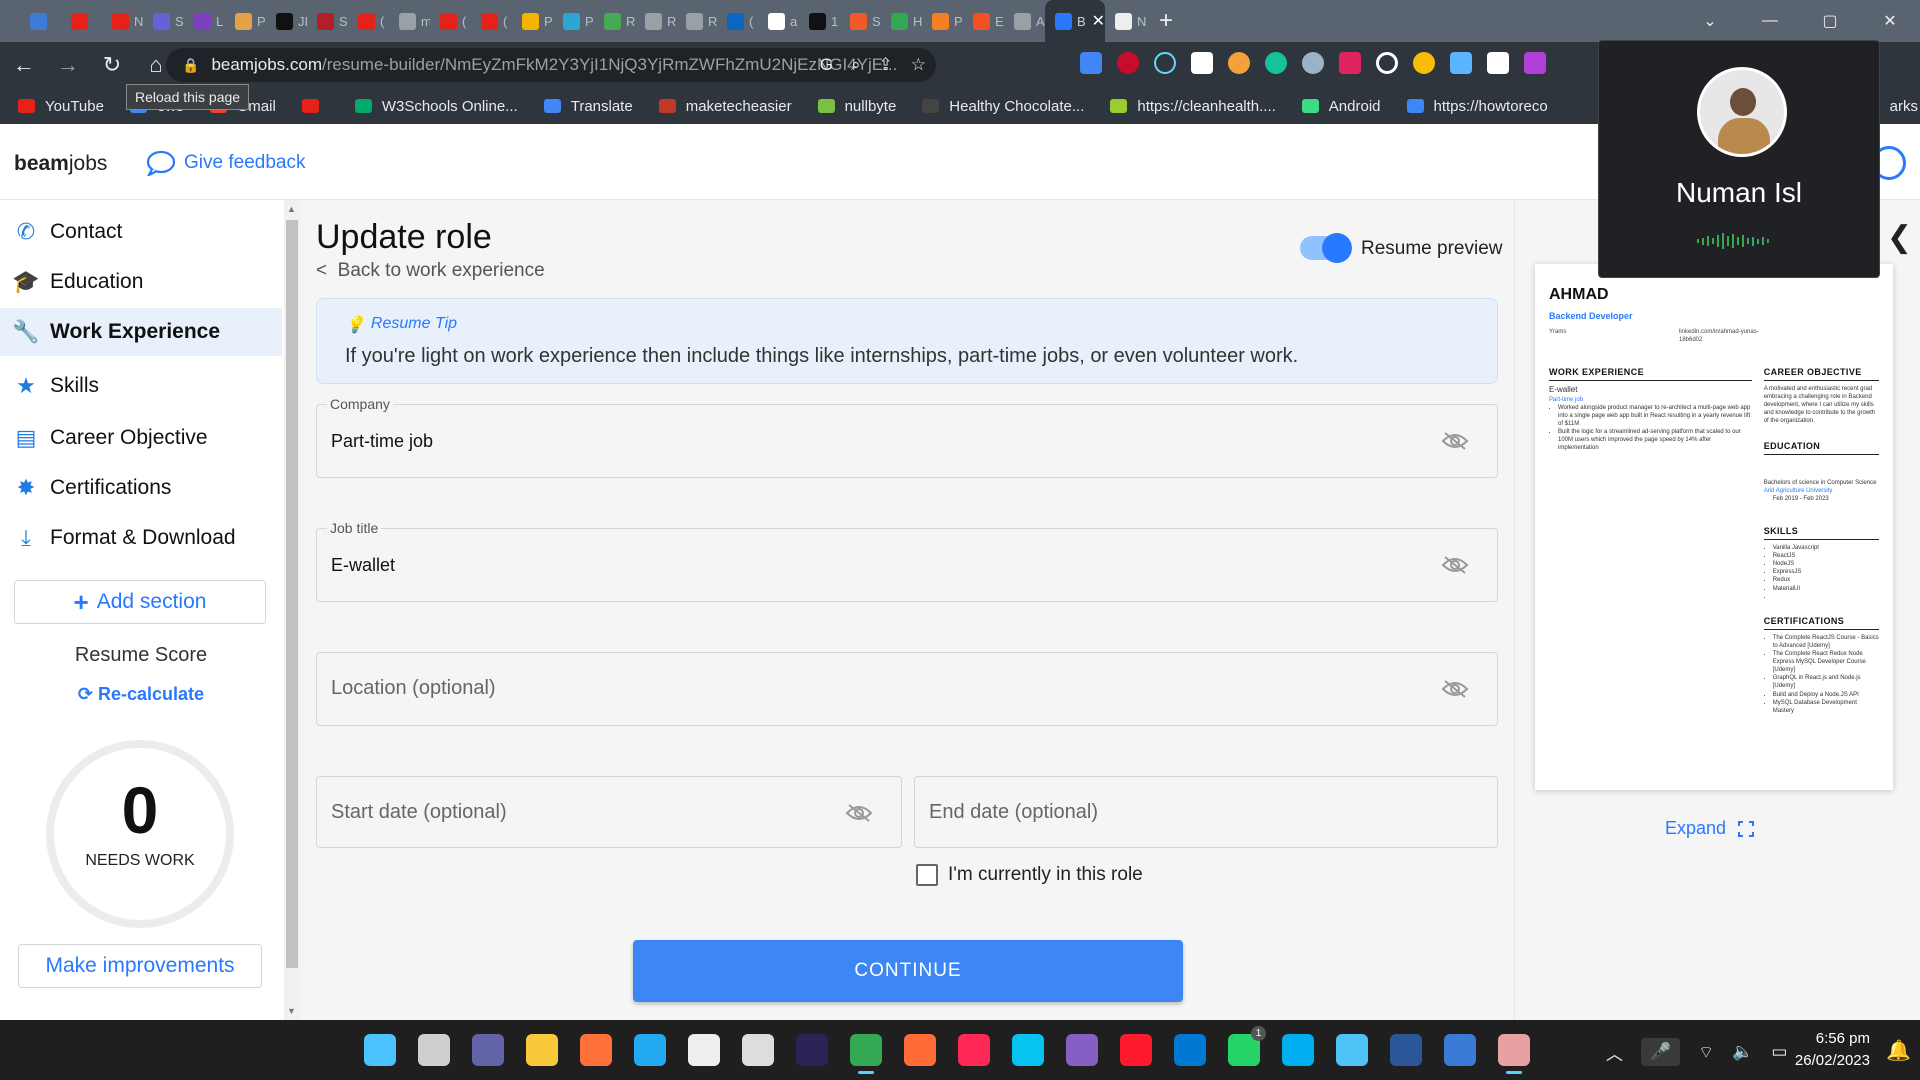  Describe the element at coordinates (1899, 237) in the screenshot. I see `collapse-preview-chevron-icon: ❮` at that location.